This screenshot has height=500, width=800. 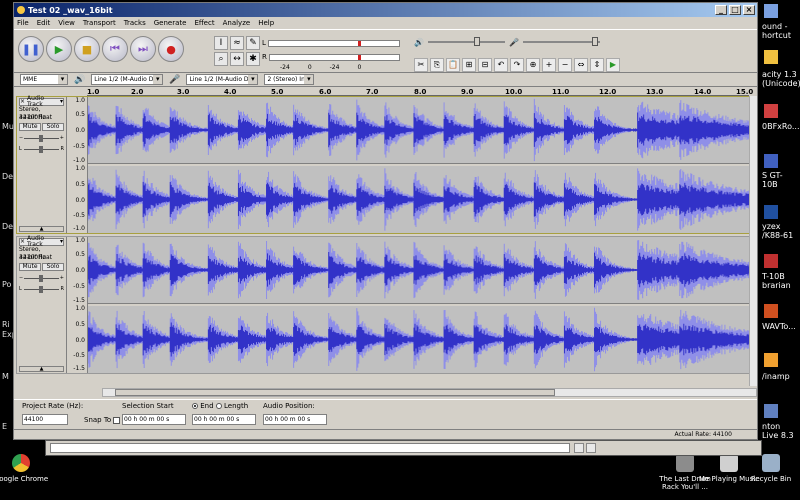 I want to click on input-volume-slider, so click(x=561, y=41).